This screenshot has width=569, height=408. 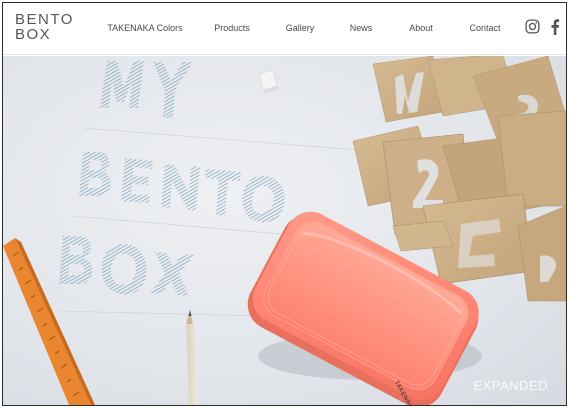 I want to click on brand-logo-line2: BOX, so click(x=33, y=34).